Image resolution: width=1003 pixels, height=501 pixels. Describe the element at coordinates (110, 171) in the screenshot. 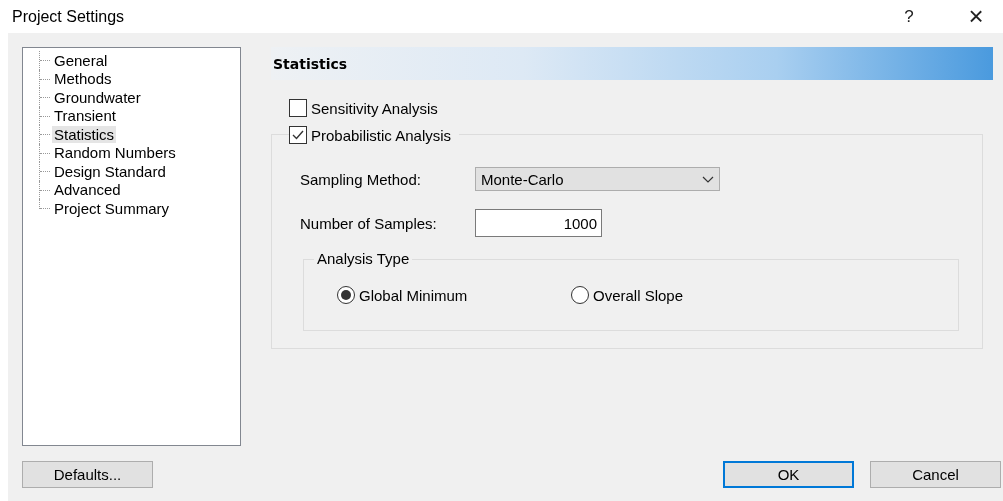

I see `tree-item: Design Standard` at that location.